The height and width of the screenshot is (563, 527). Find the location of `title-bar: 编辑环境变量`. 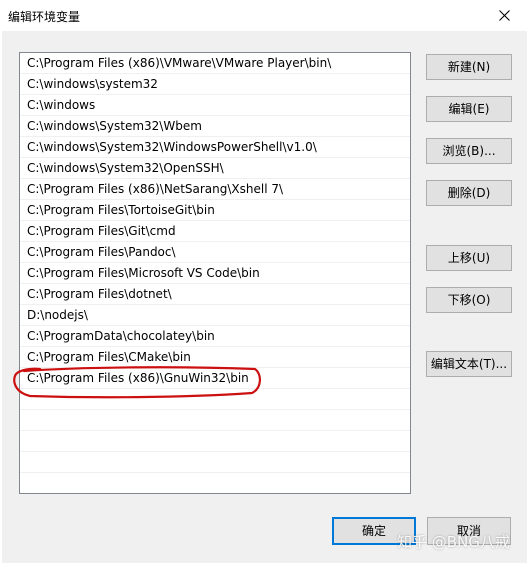

title-bar: 编辑环境变量 is located at coordinates (263, 15).